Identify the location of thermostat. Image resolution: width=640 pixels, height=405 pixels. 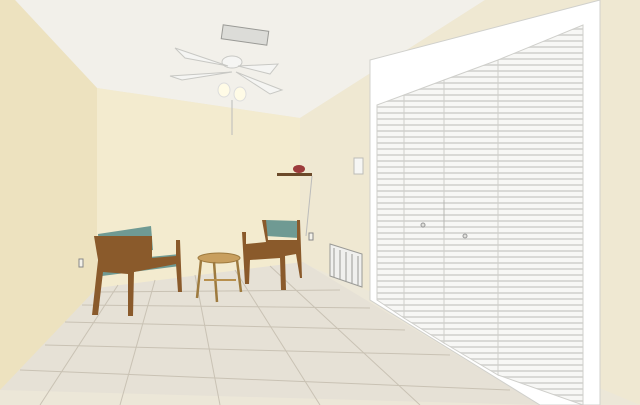
(358, 166).